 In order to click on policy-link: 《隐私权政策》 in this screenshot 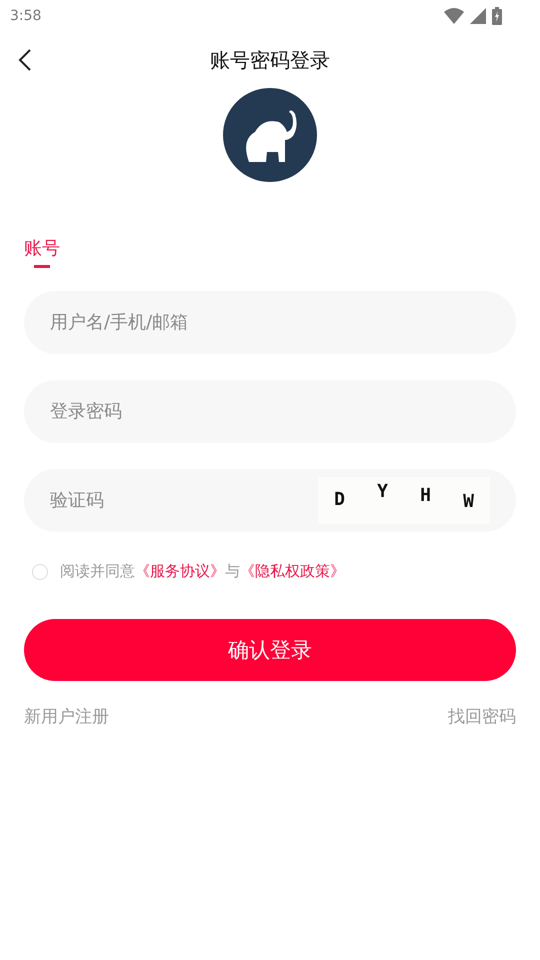, I will do `click(292, 571)`.